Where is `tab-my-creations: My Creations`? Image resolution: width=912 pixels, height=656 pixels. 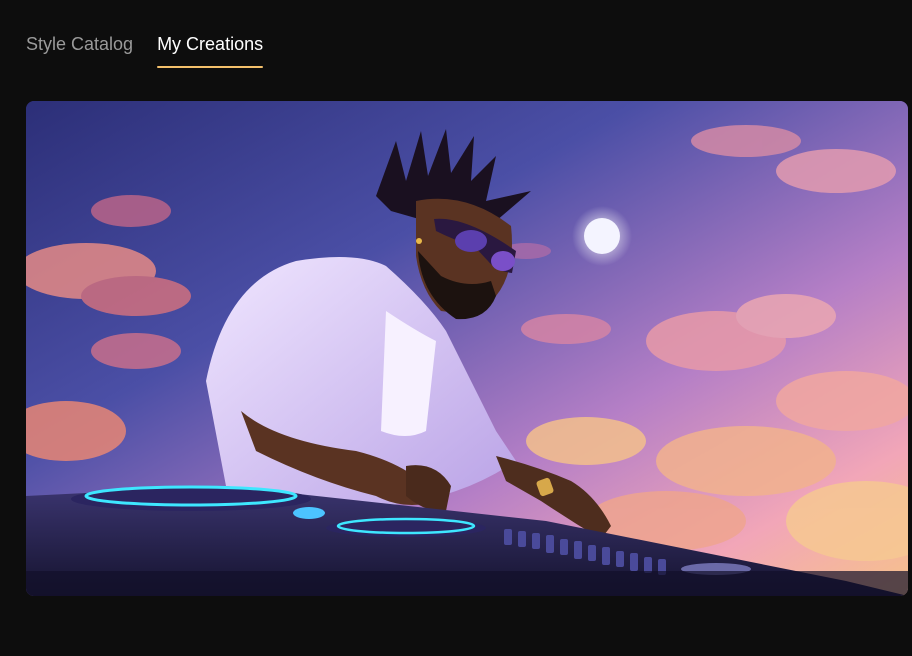 tab-my-creations: My Creations is located at coordinates (210, 49).